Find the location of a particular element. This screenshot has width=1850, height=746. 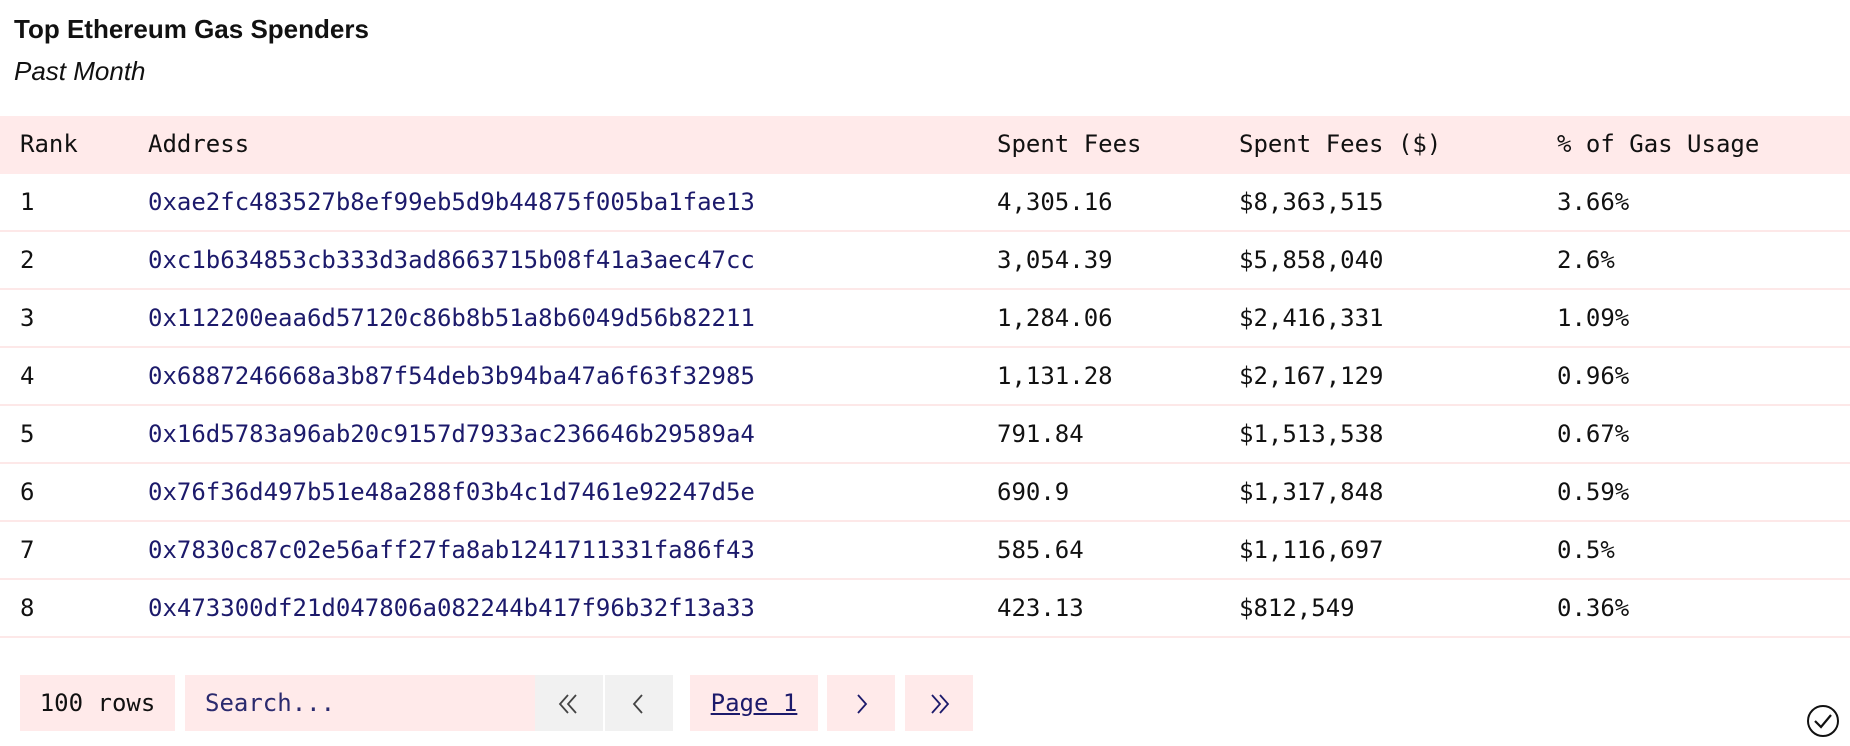

rank-cell: 2 is located at coordinates (27, 260).